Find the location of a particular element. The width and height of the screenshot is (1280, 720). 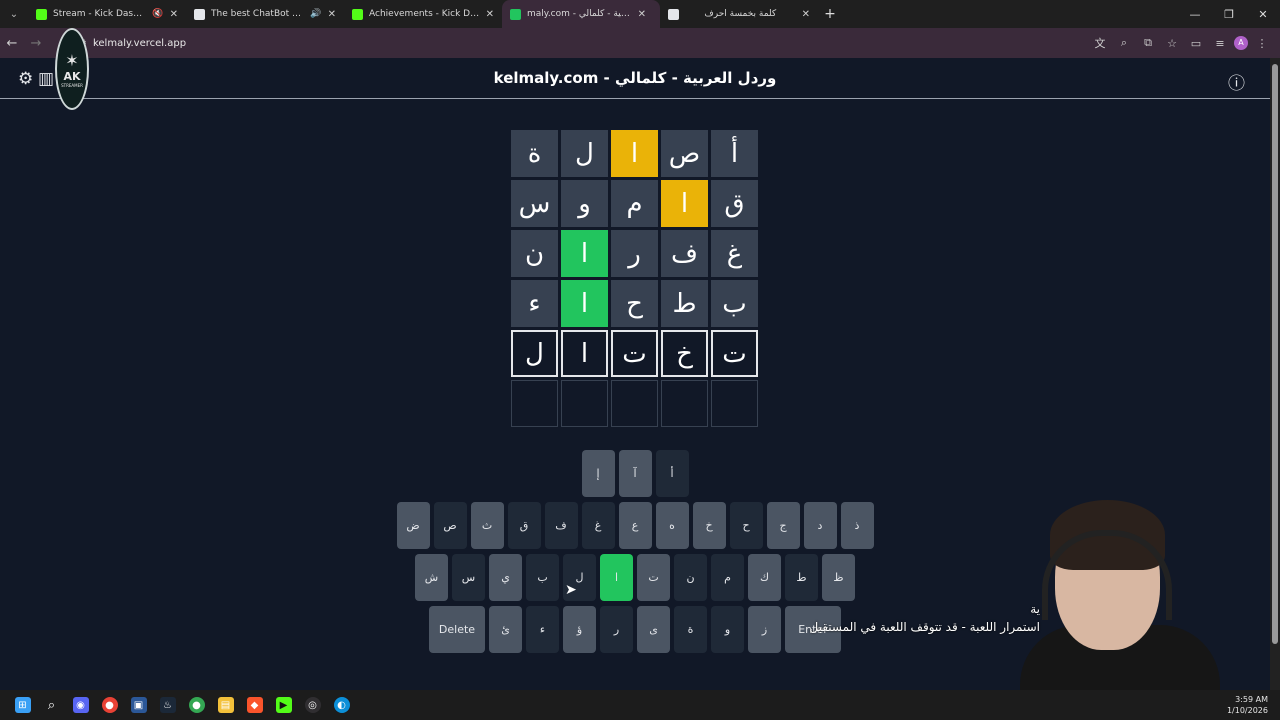

keyboard-key: ث is located at coordinates (487, 525).